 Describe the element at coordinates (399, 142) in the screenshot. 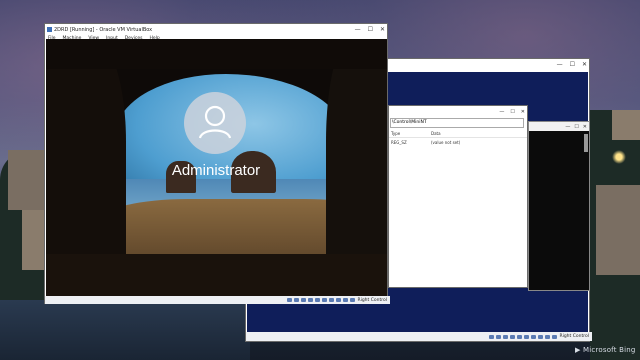

I see `regedit-cell-type: REG_SZ` at that location.